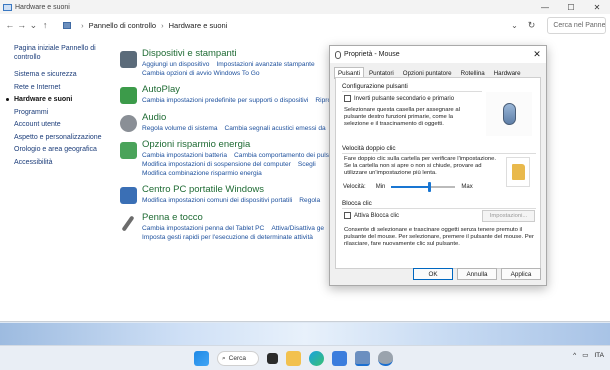 The width and height of the screenshot is (610, 370). I want to click on clicklock-checkbox: Attiva Blocca clic, so click(371, 215).